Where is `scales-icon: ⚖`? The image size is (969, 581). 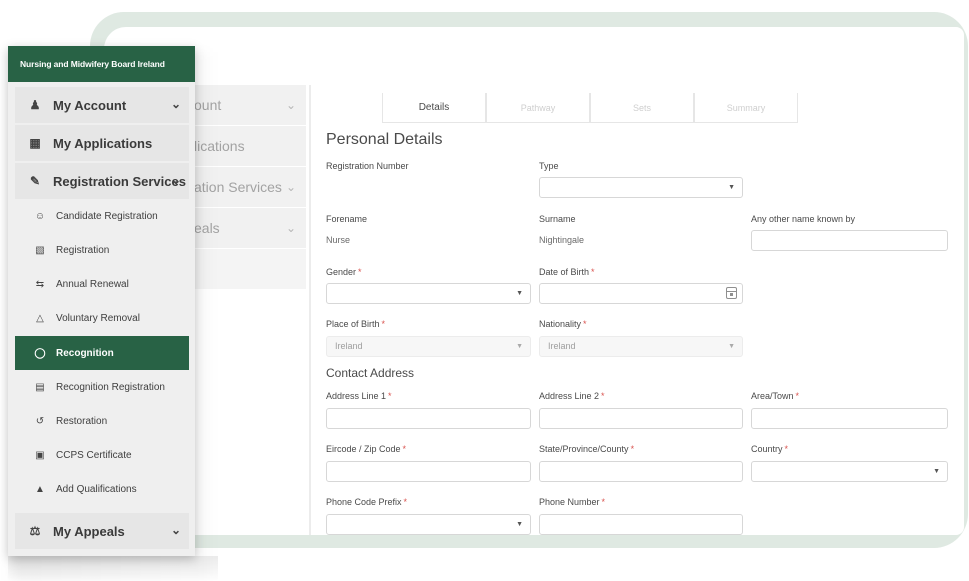
scales-icon: ⚖ is located at coordinates (35, 531).